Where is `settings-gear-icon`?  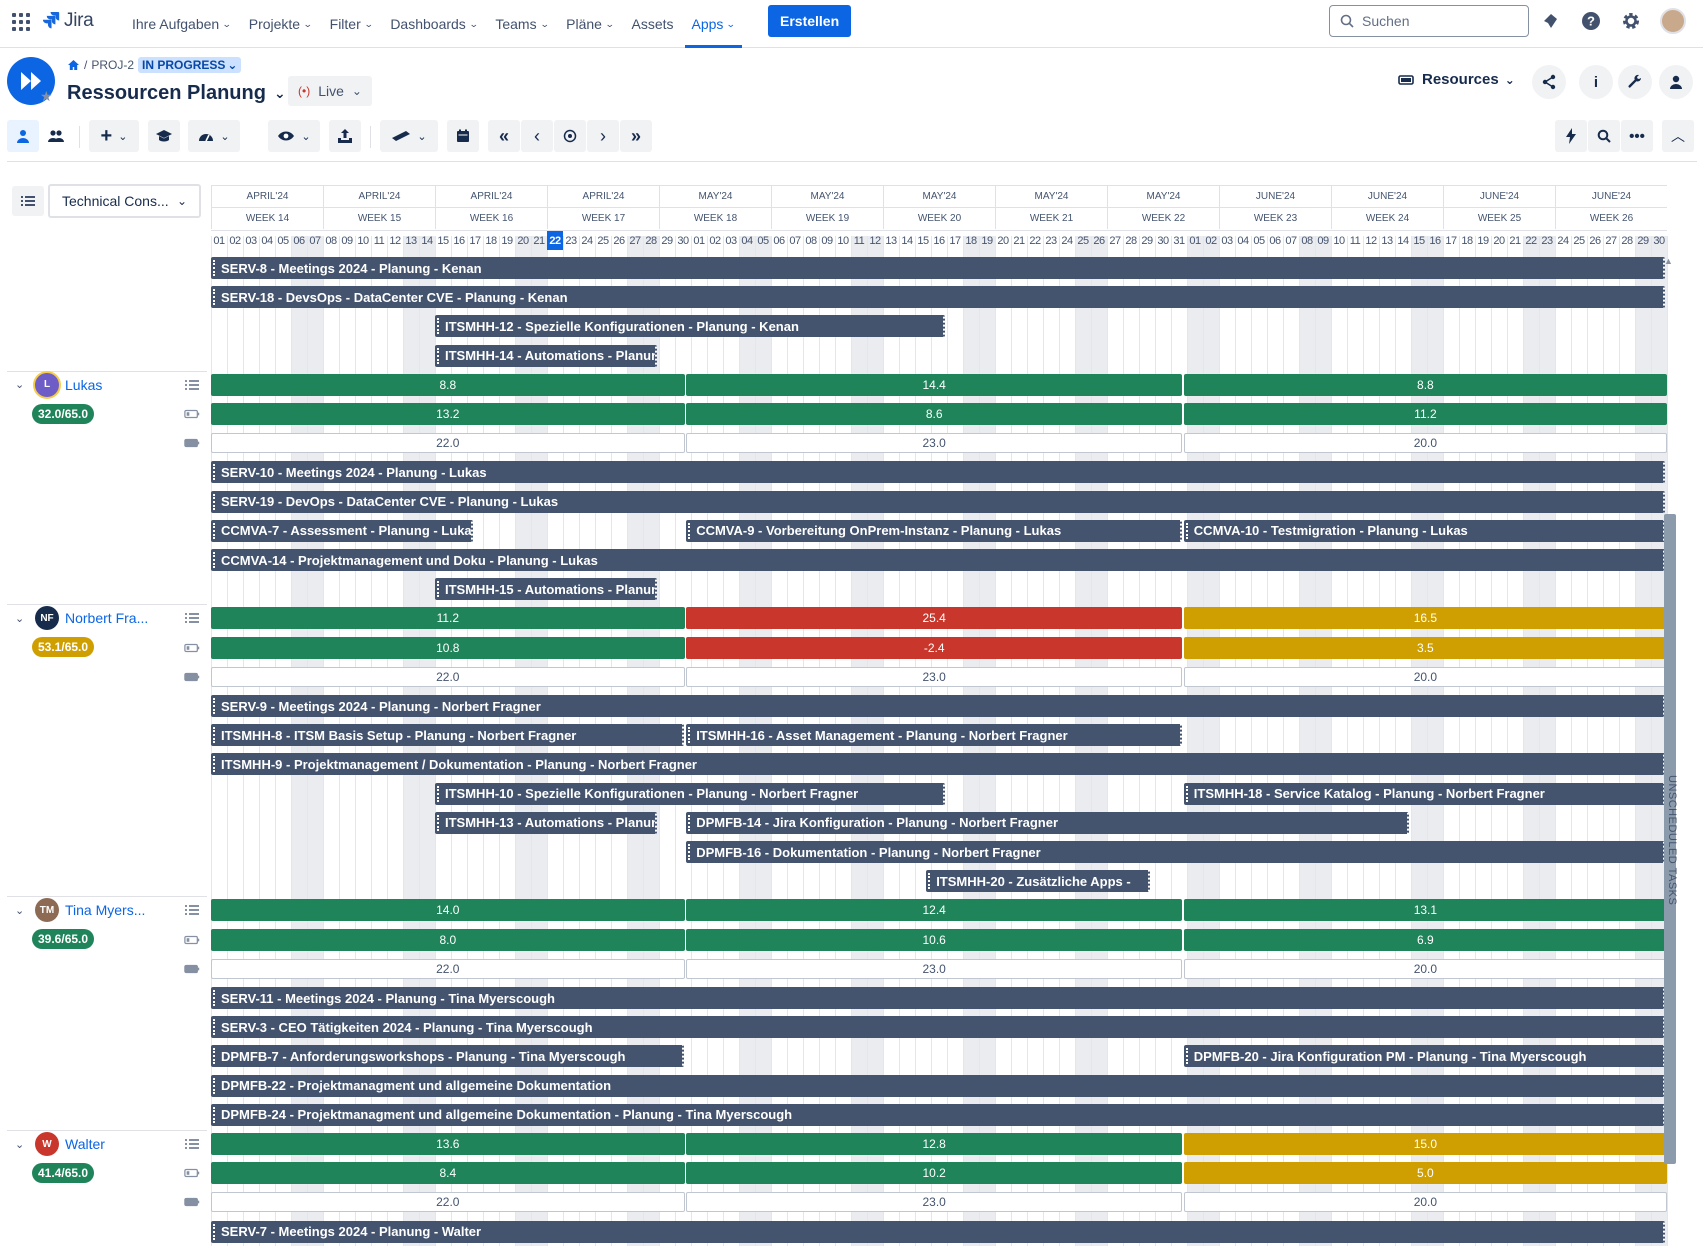 settings-gear-icon is located at coordinates (1631, 21).